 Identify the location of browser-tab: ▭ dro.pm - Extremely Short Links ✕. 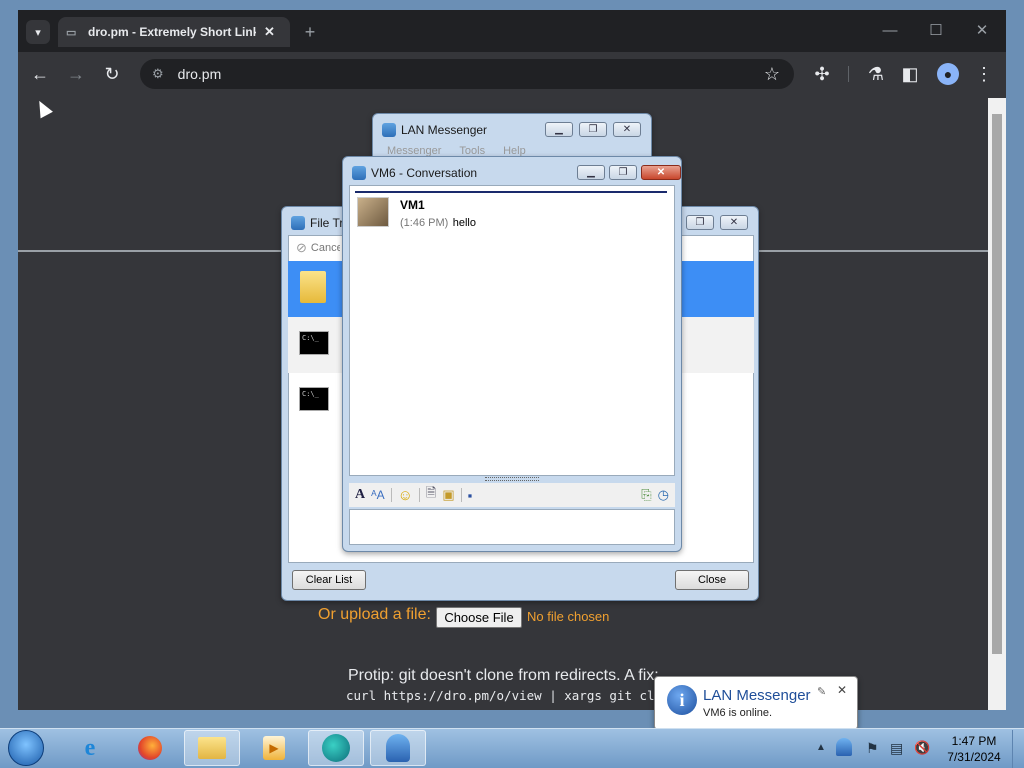
(174, 32).